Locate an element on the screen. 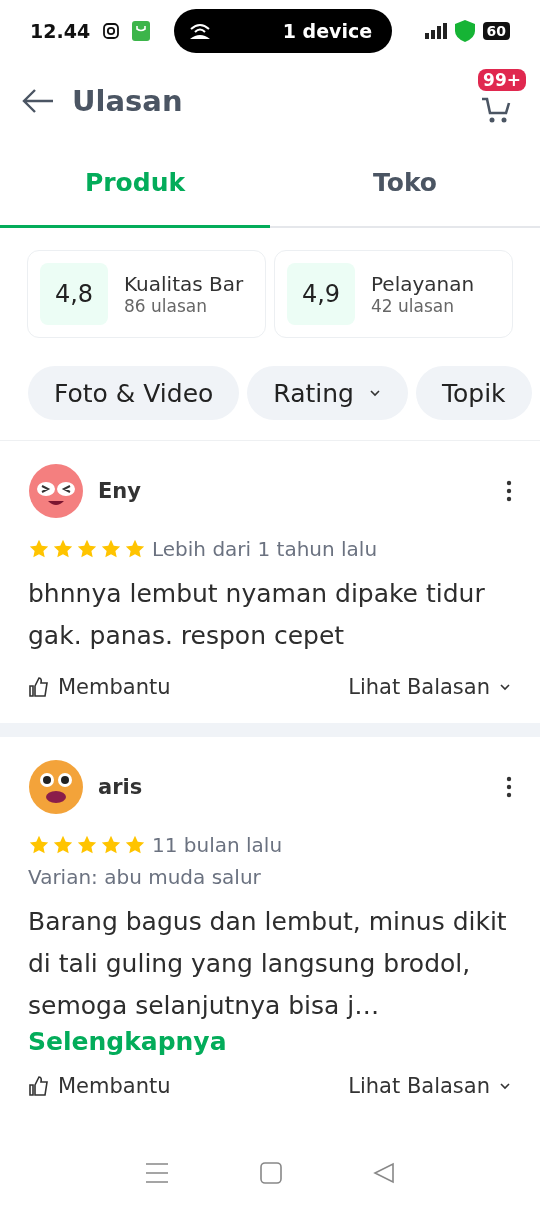 The image size is (540, 1206). filter-chip: Topik is located at coordinates (473, 393).